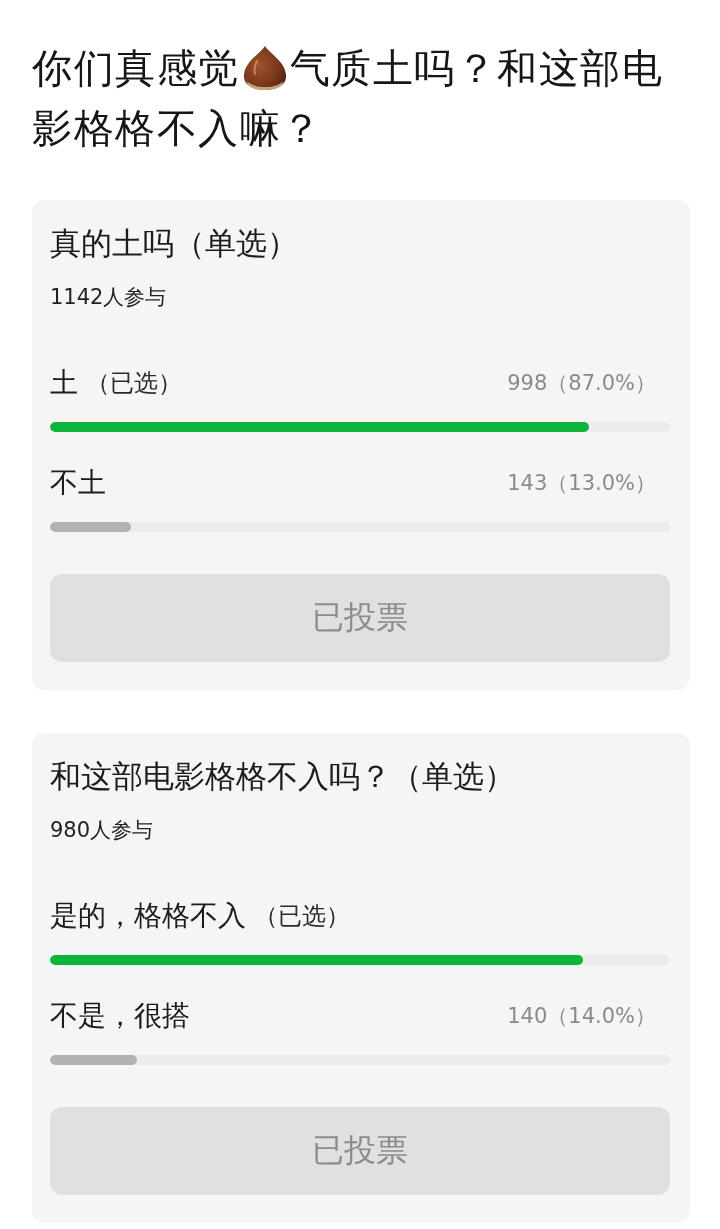 The height and width of the screenshot is (1229, 720). Describe the element at coordinates (282, 776) in the screenshot. I see `poll-title: 和这部电影格格不入吗？（单选）` at that location.